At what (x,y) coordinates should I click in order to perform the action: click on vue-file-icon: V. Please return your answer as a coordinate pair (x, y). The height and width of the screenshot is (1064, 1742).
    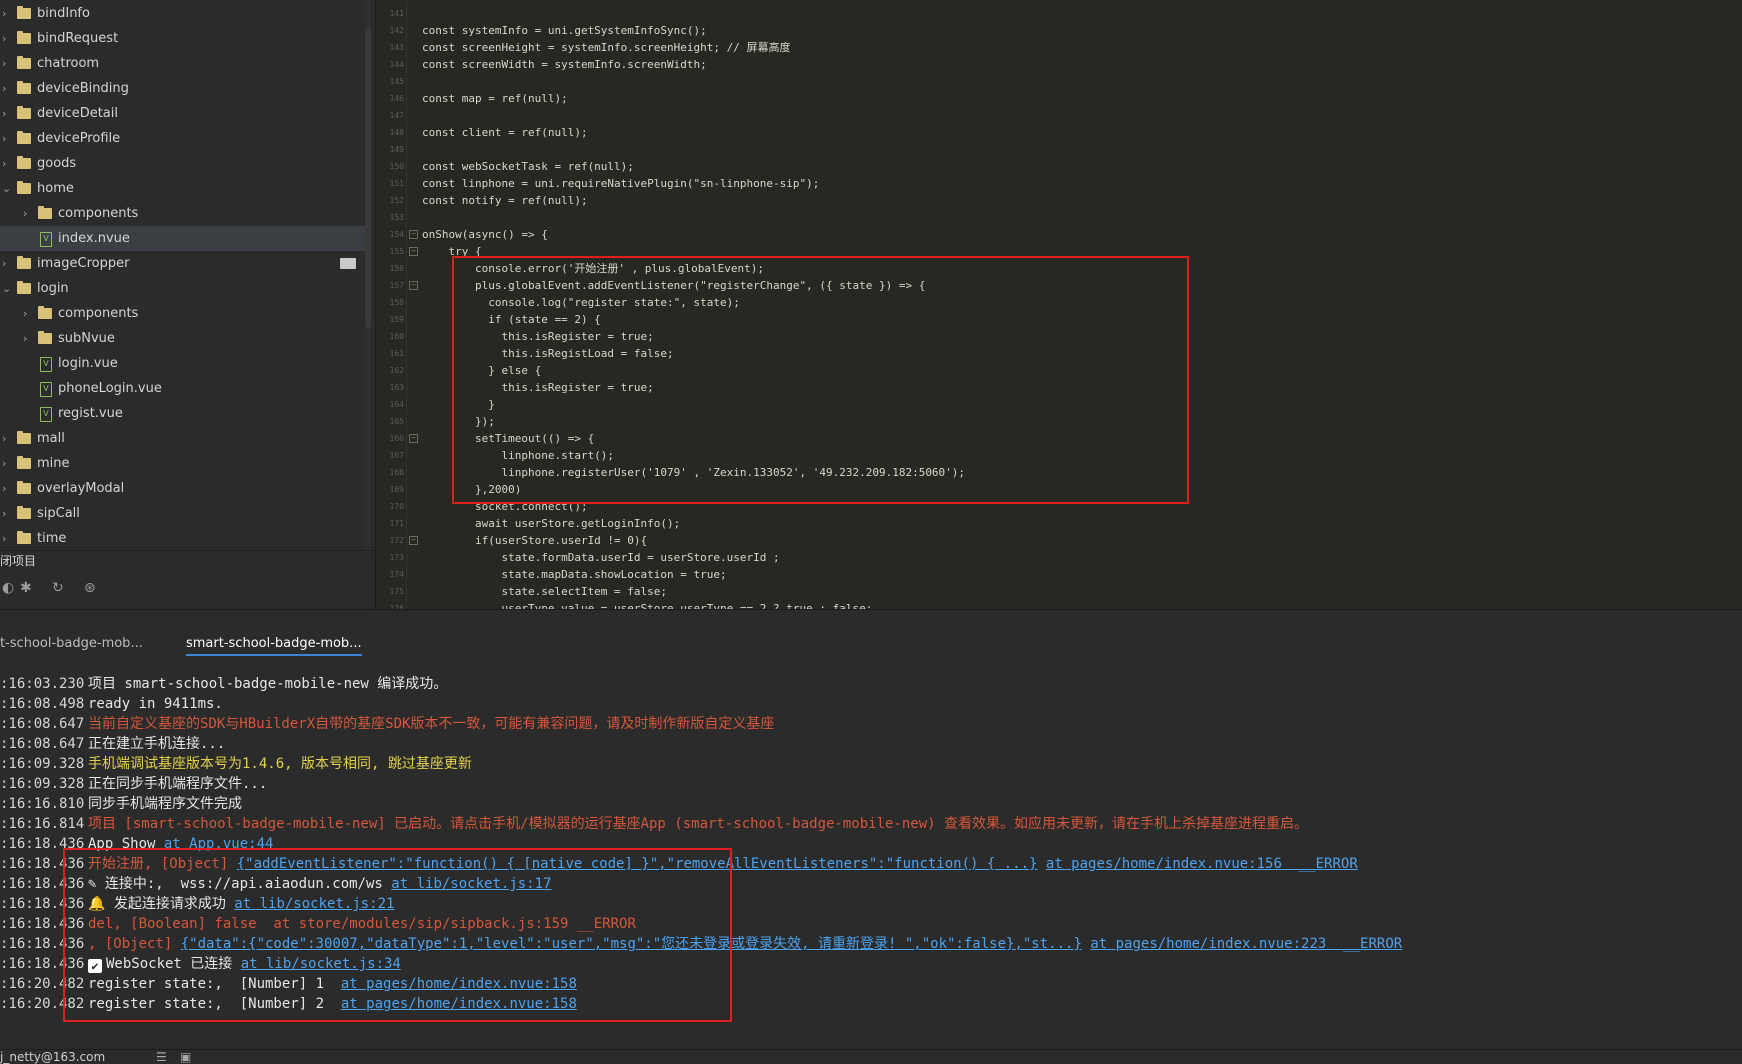
    Looking at the image, I should click on (46, 389).